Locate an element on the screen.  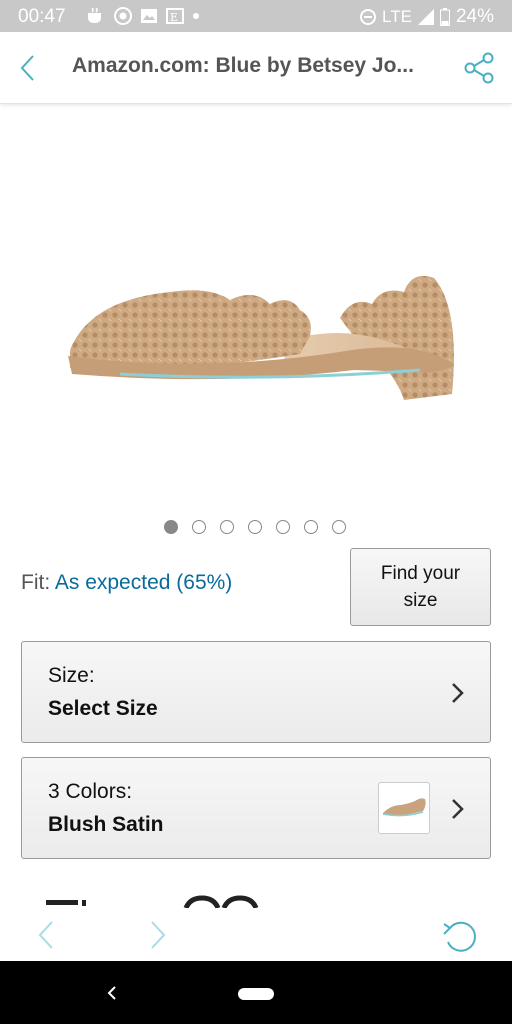
price-peek is located at coordinates (156, 899).